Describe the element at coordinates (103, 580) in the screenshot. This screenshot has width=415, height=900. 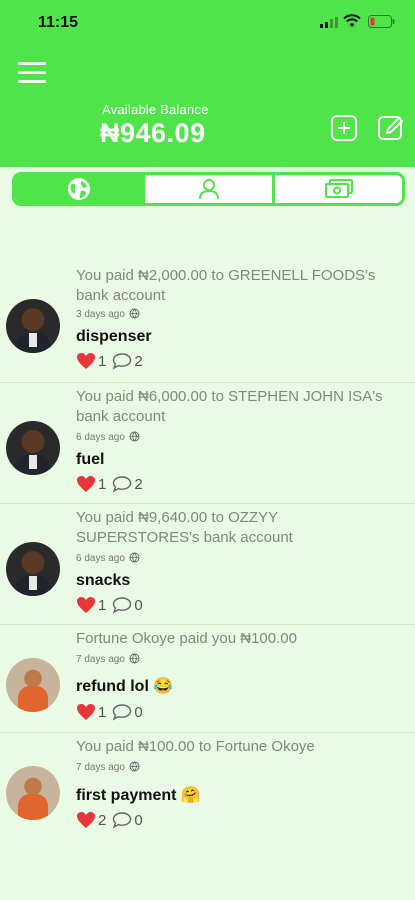
I see `payment-note: snacks` at that location.